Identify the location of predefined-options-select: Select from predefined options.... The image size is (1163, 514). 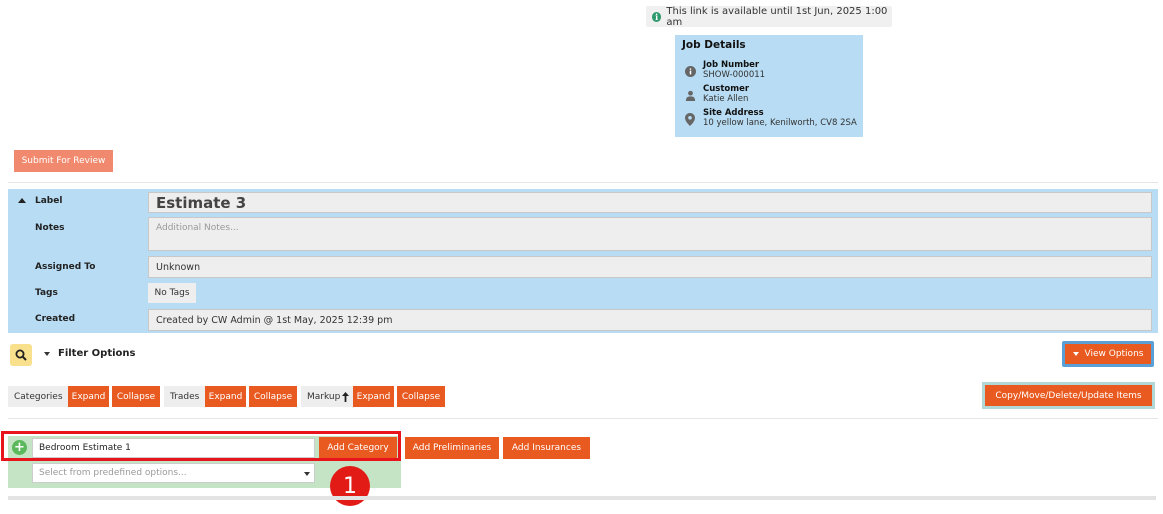
(173, 473).